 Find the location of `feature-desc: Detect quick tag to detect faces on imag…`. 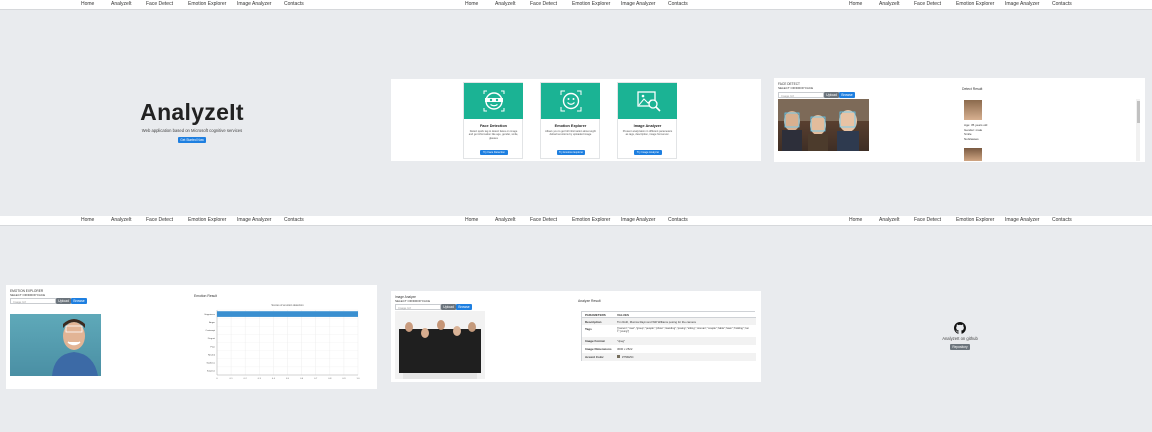

feature-desc: Detect quick tag to detect faces on imag… is located at coordinates (493, 135).